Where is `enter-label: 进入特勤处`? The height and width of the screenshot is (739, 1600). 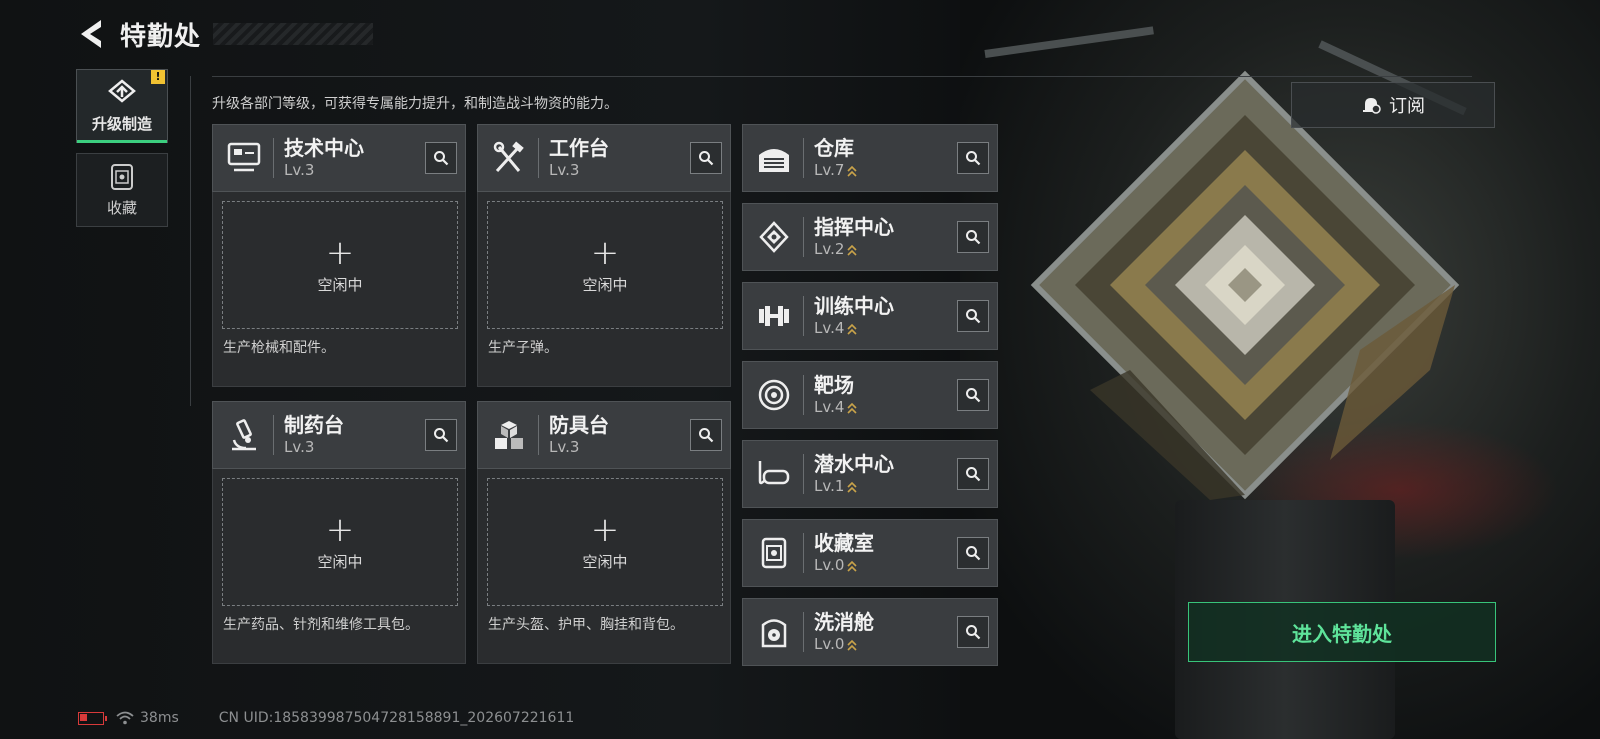 enter-label: 进入特勤处 is located at coordinates (1342, 633).